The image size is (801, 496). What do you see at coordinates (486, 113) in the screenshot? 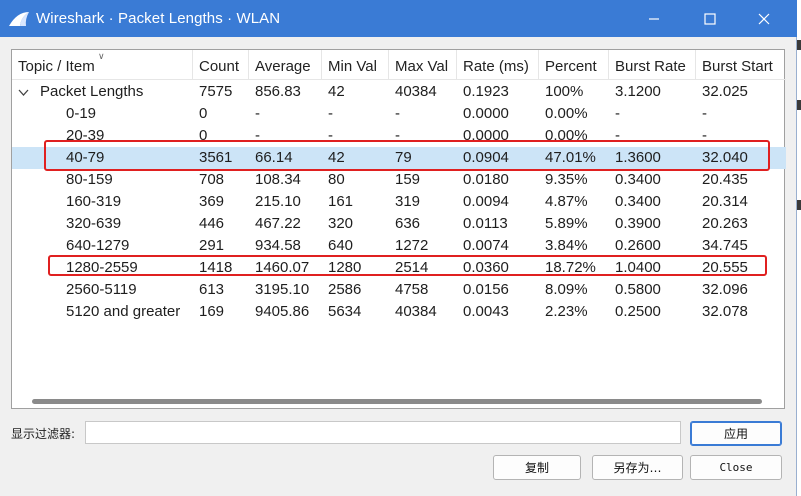
I see `rate-cell: 0.0000` at bounding box center [486, 113].